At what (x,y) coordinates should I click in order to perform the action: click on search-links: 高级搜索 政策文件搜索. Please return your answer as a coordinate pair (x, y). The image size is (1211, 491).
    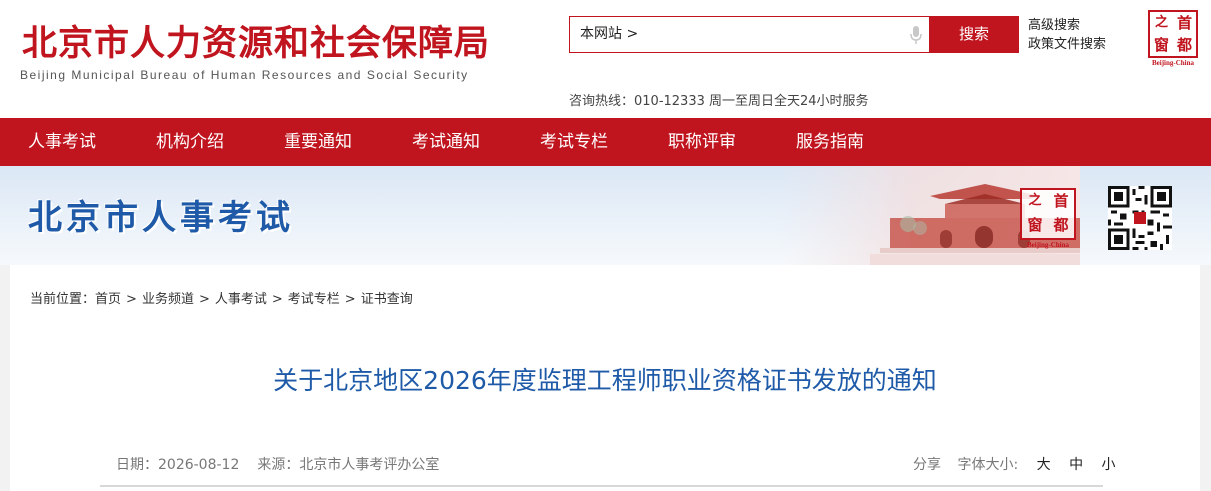
    Looking at the image, I should click on (1067, 35).